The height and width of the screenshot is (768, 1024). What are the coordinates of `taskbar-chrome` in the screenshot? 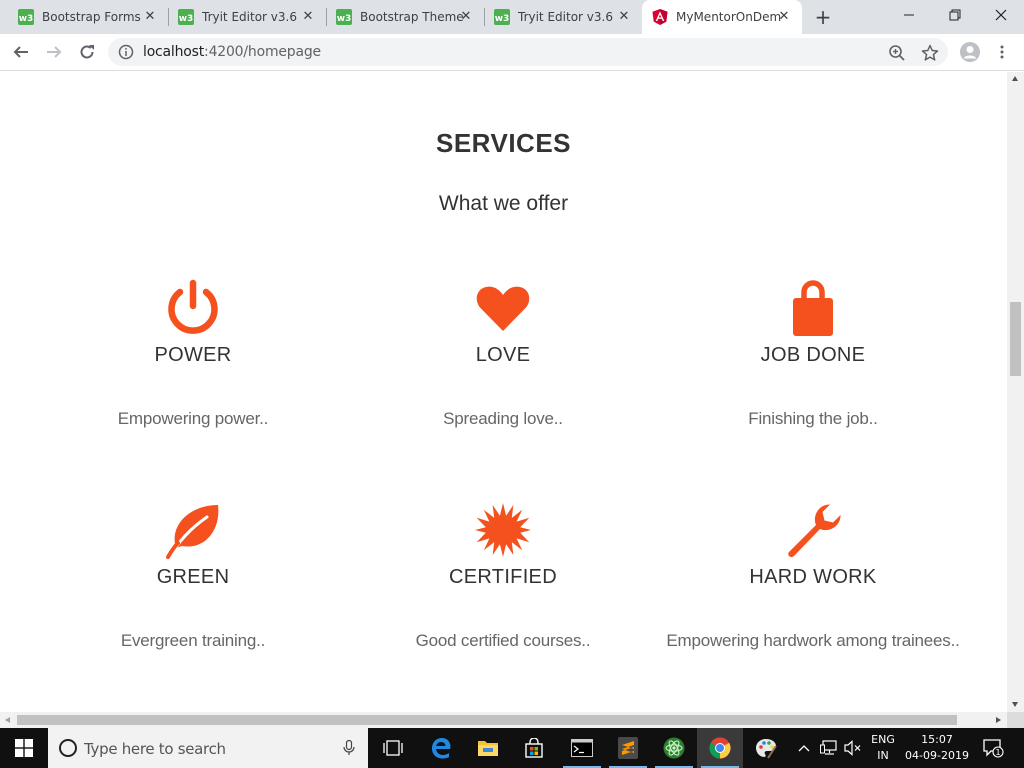 It's located at (720, 748).